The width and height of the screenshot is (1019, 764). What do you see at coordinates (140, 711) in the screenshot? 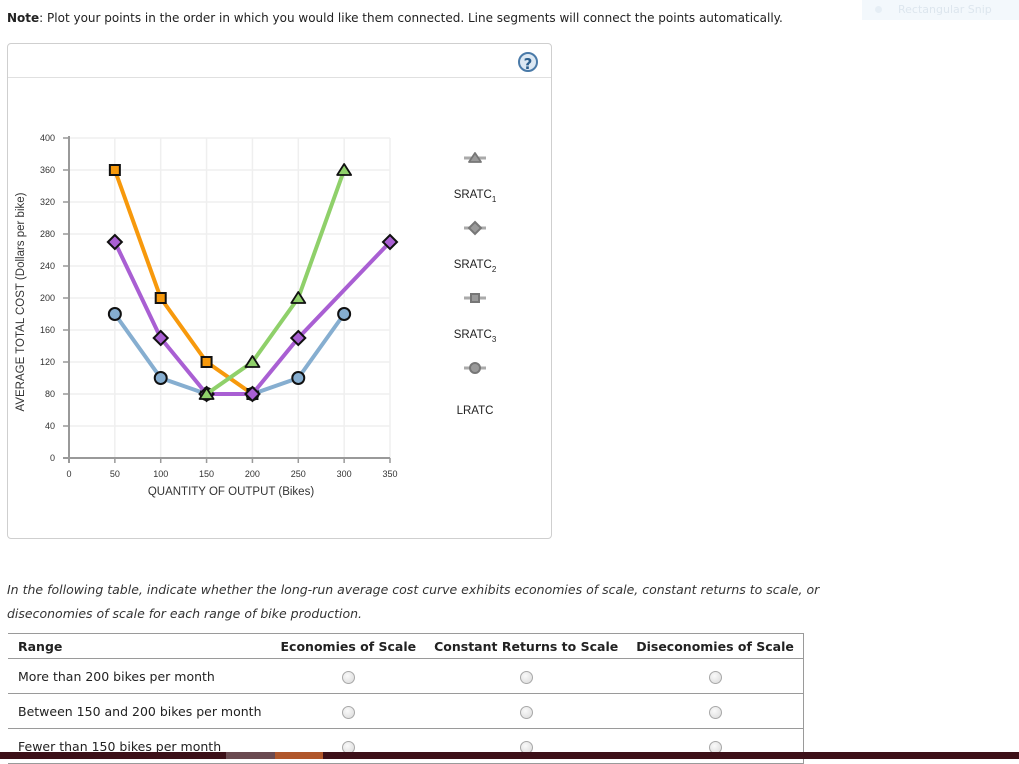
I see `range-label: Between 150 and 200 bikes per month` at bounding box center [140, 711].